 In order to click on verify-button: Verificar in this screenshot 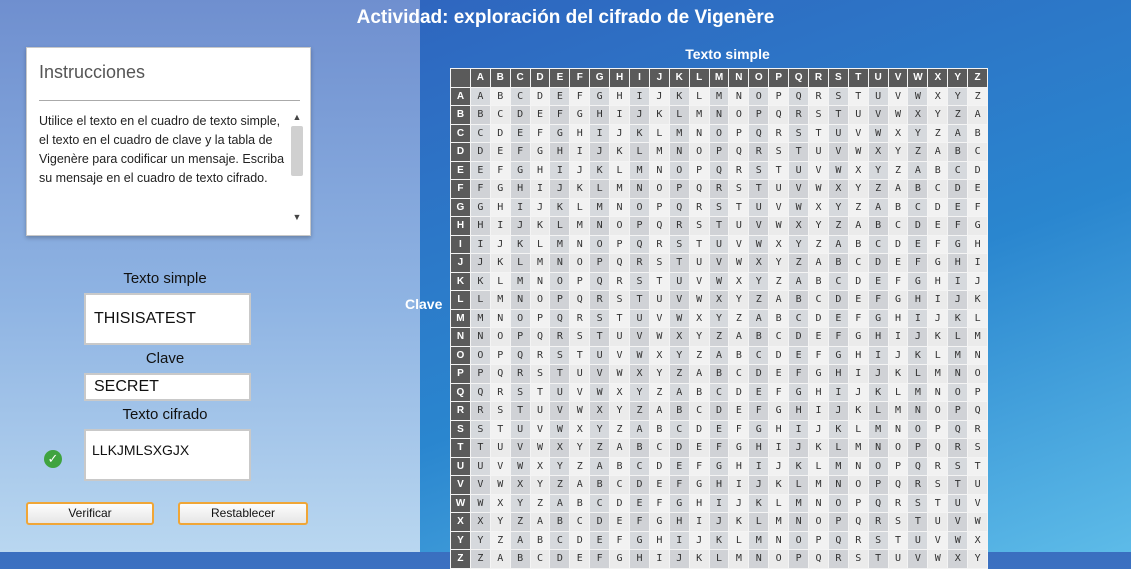, I will do `click(90, 513)`.